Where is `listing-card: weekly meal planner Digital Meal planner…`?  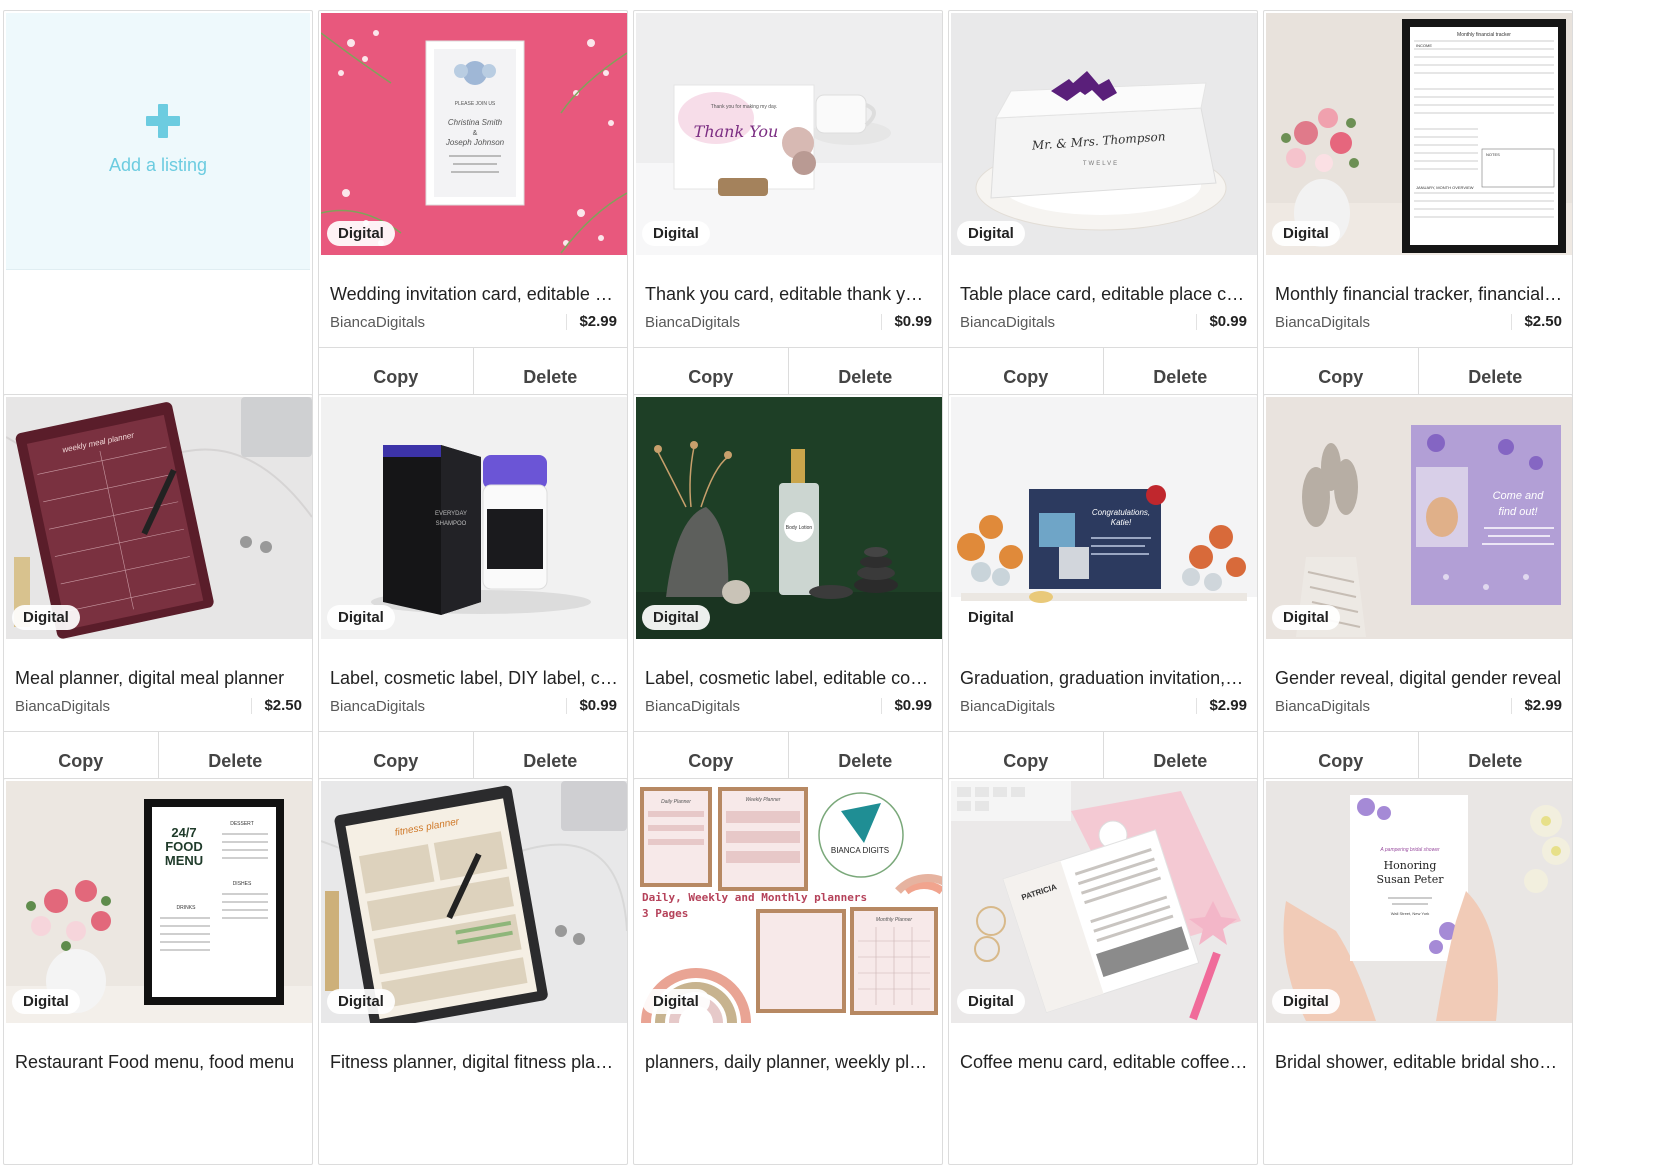
listing-card: weekly meal planner Digital Meal planner… is located at coordinates (158, 592).